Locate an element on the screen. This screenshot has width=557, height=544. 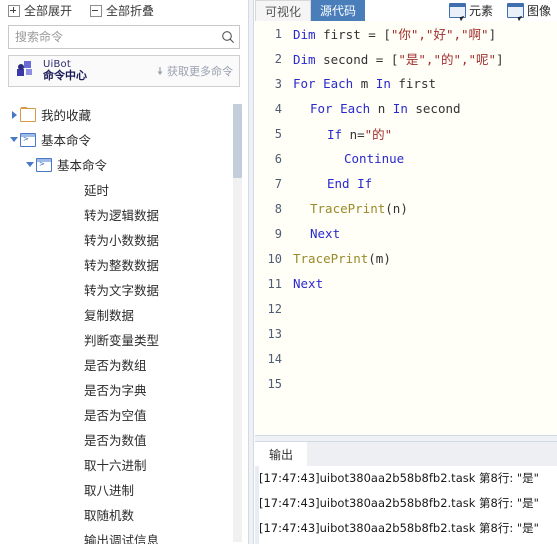
code-line: 9 Next is located at coordinates (406, 233).